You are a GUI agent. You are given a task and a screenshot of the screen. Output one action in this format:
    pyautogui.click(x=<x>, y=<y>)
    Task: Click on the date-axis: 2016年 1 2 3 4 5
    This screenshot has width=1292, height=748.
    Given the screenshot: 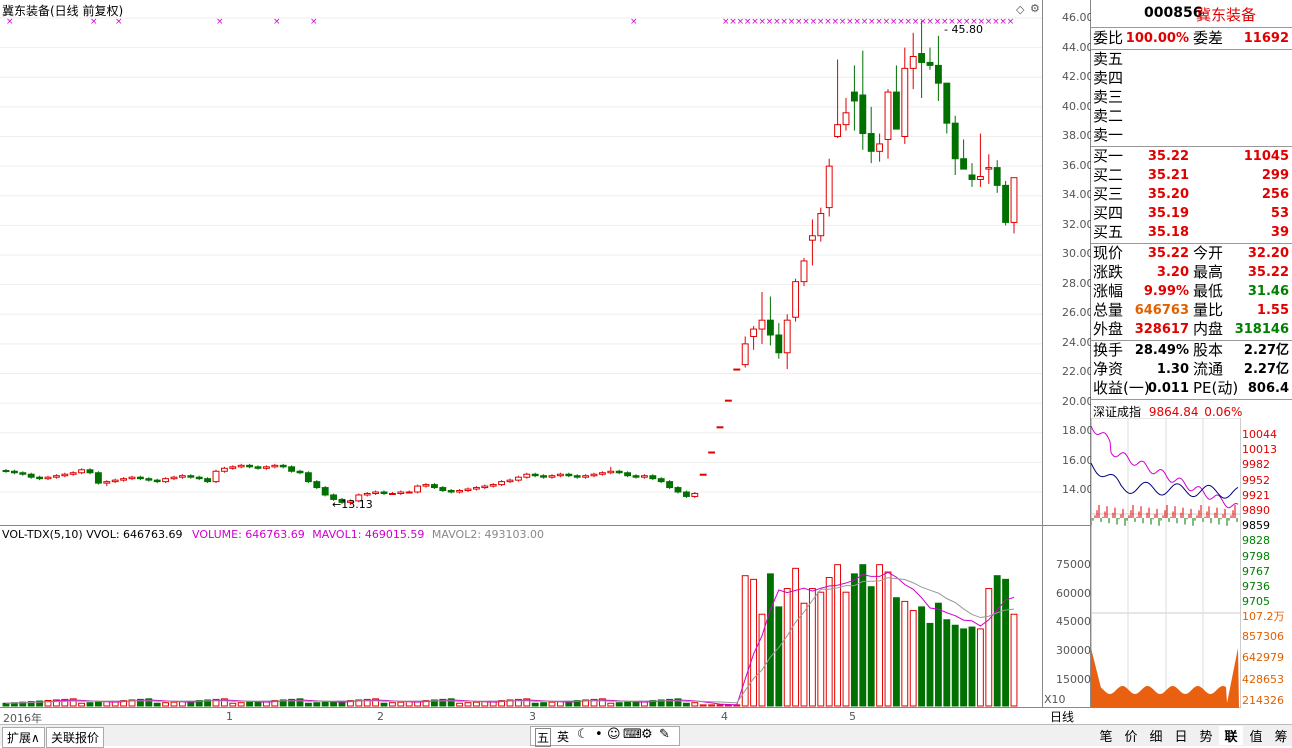 What is the action you would take?
    pyautogui.click(x=545, y=716)
    